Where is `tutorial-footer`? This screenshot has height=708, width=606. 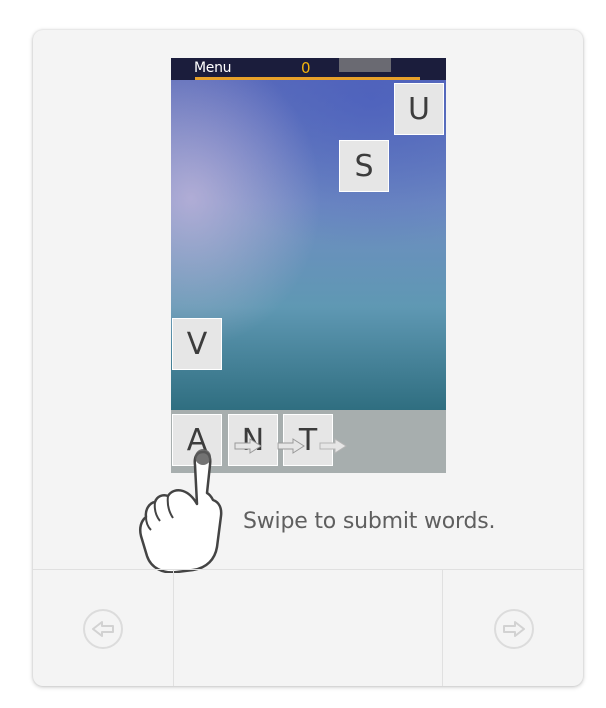 tutorial-footer is located at coordinates (308, 627).